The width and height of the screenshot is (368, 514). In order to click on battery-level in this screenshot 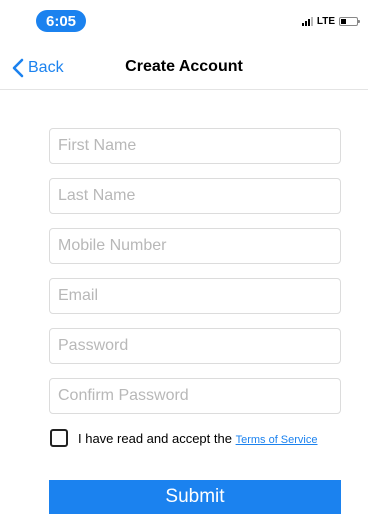, I will do `click(343, 21)`.